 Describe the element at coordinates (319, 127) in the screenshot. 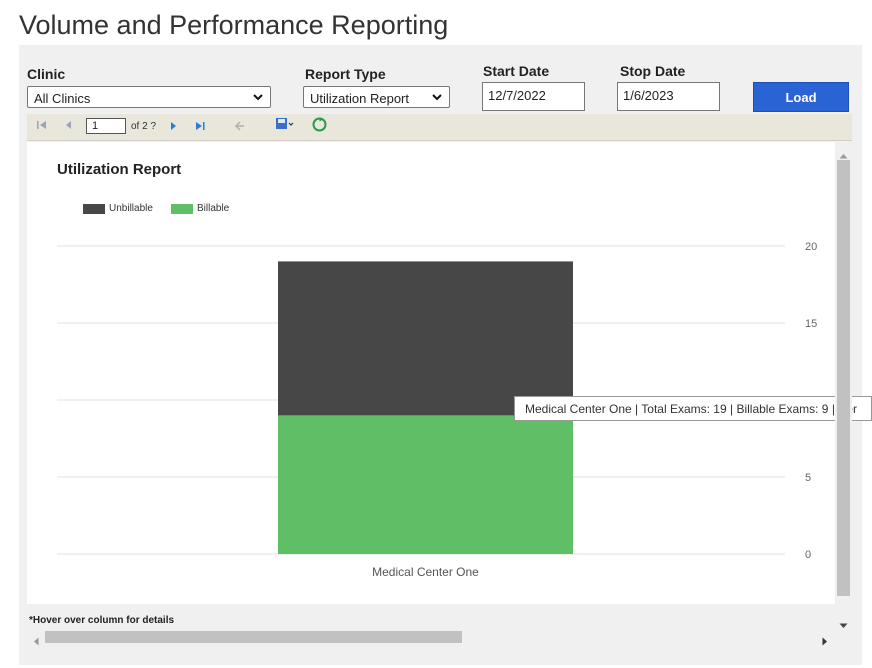

I see `refresh-icon` at that location.